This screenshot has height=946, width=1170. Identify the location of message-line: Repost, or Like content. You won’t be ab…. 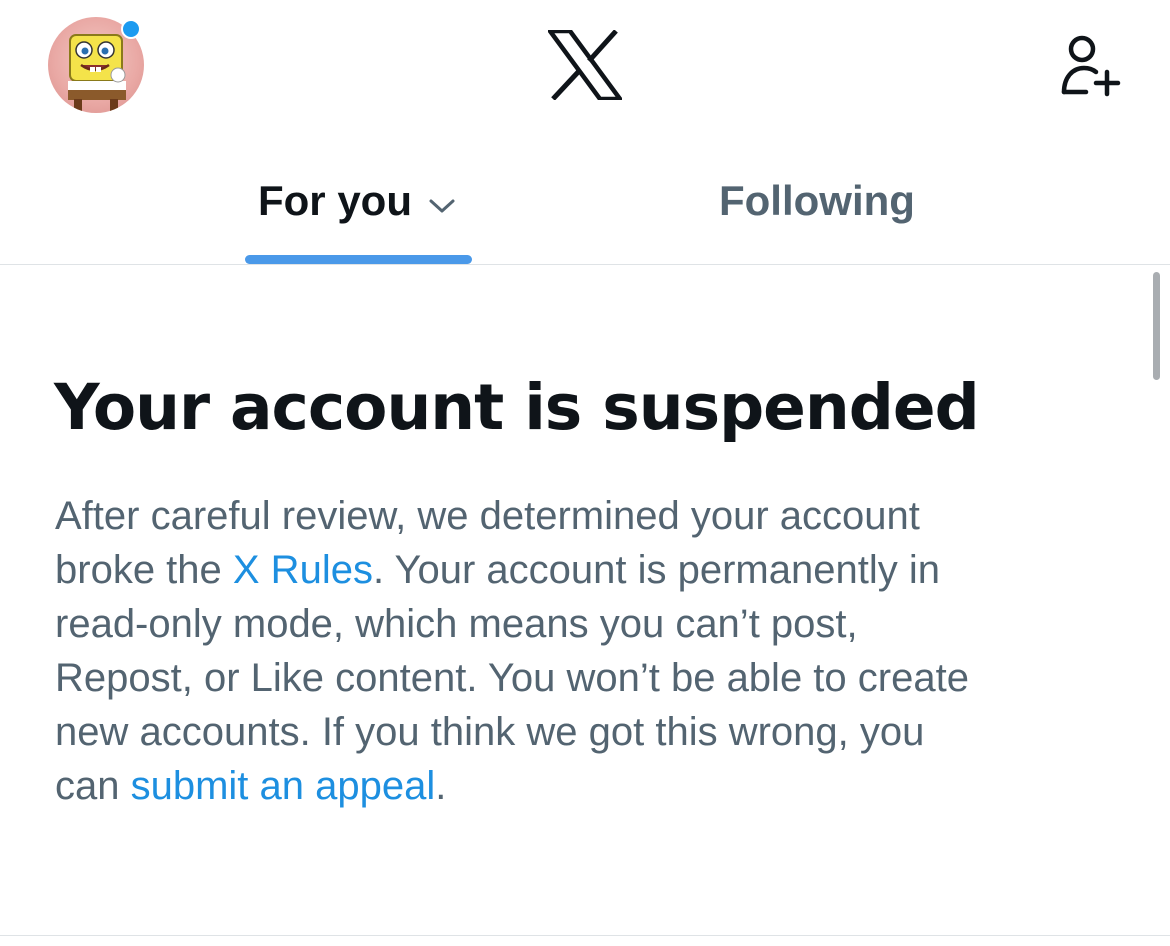
(512, 678).